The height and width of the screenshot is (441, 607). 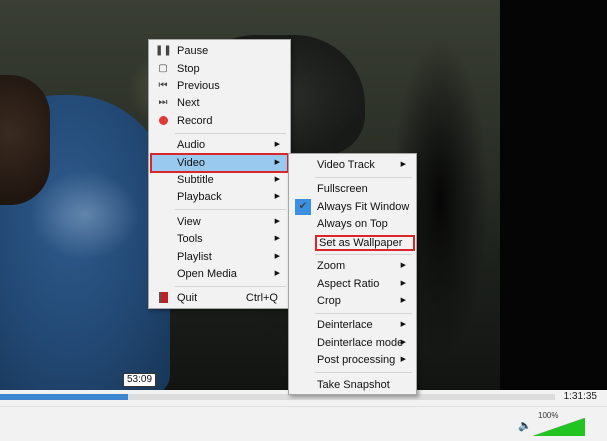 I want to click on seek-slider, so click(x=277, y=397).